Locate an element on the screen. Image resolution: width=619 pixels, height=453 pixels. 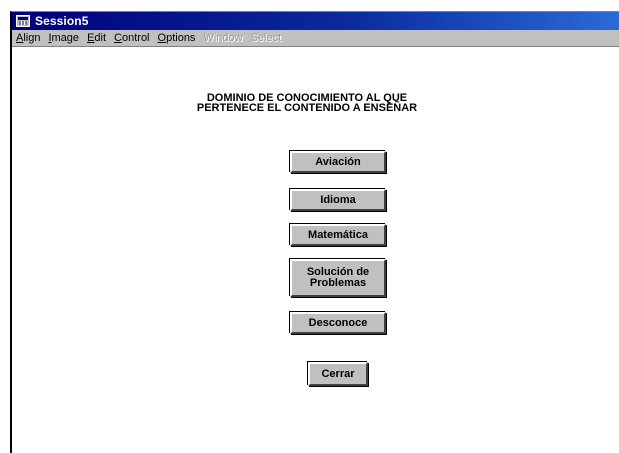
menu-options-mnemonic: O is located at coordinates (162, 38).